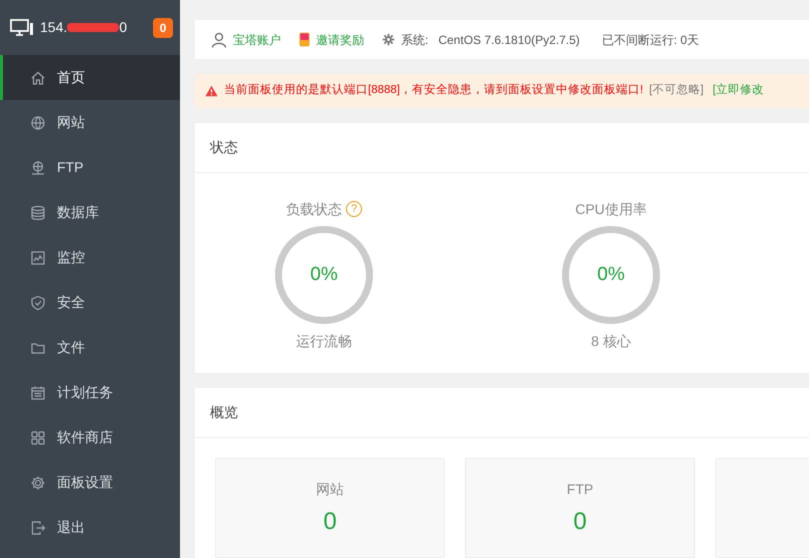 This screenshot has height=558, width=809. What do you see at coordinates (224, 147) in the screenshot?
I see `panel-title: 状态` at bounding box center [224, 147].